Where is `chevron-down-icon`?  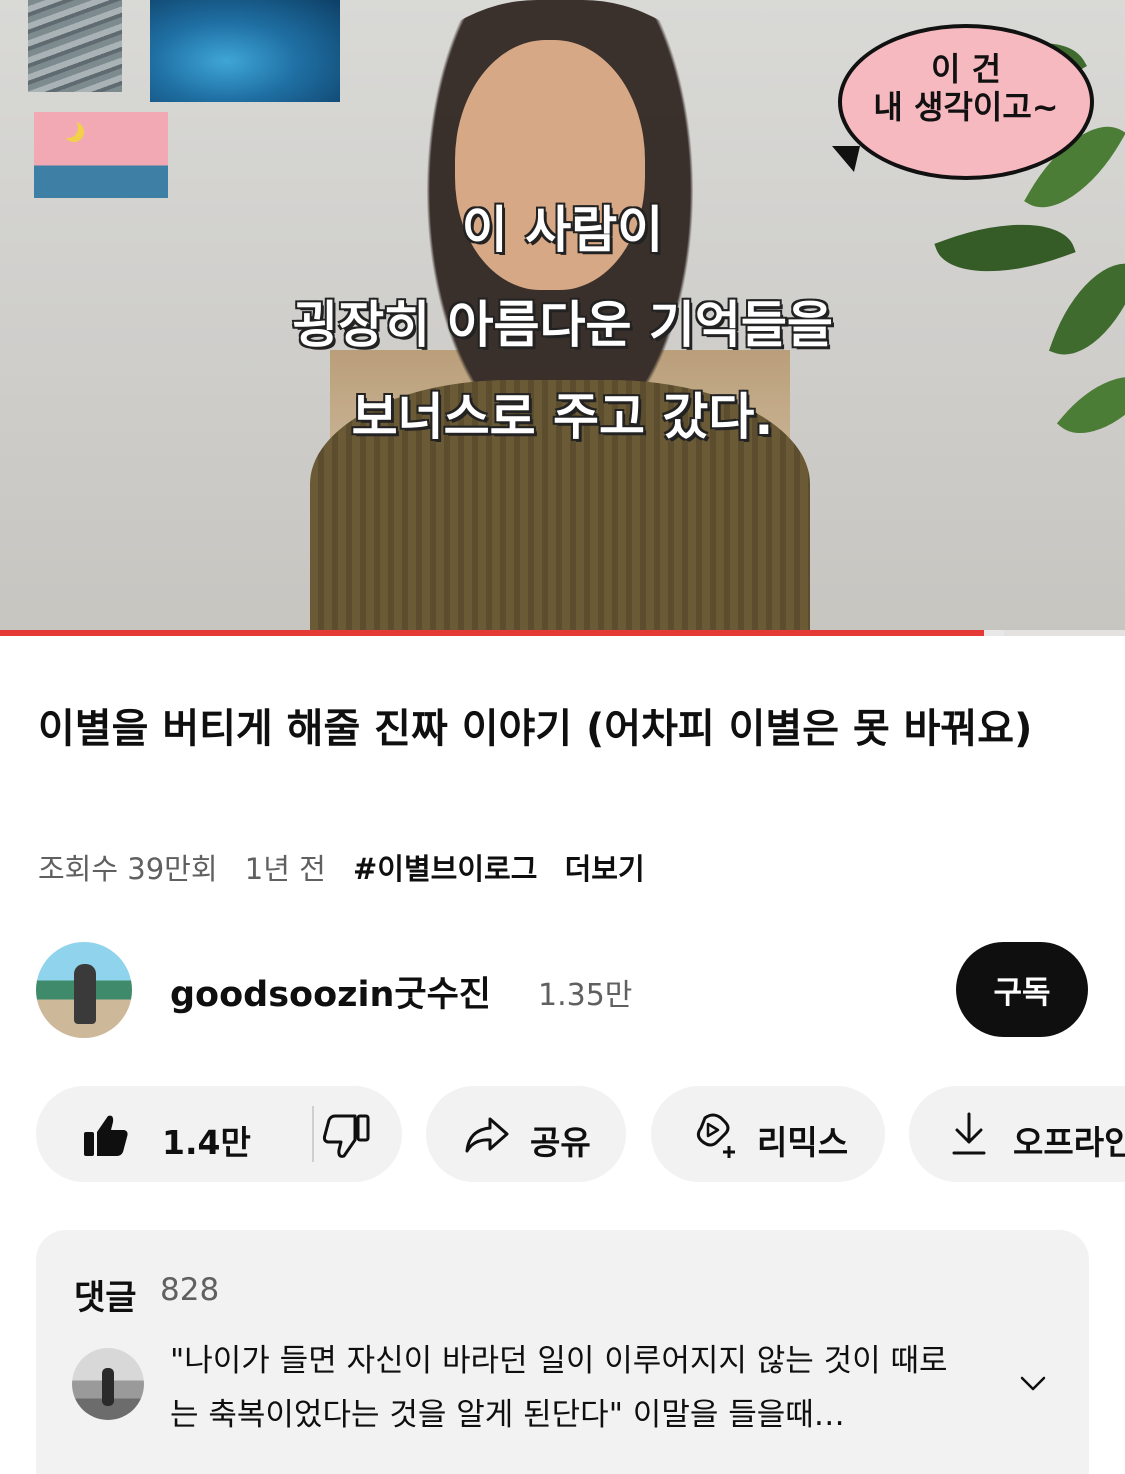
chevron-down-icon is located at coordinates (1033, 1384).